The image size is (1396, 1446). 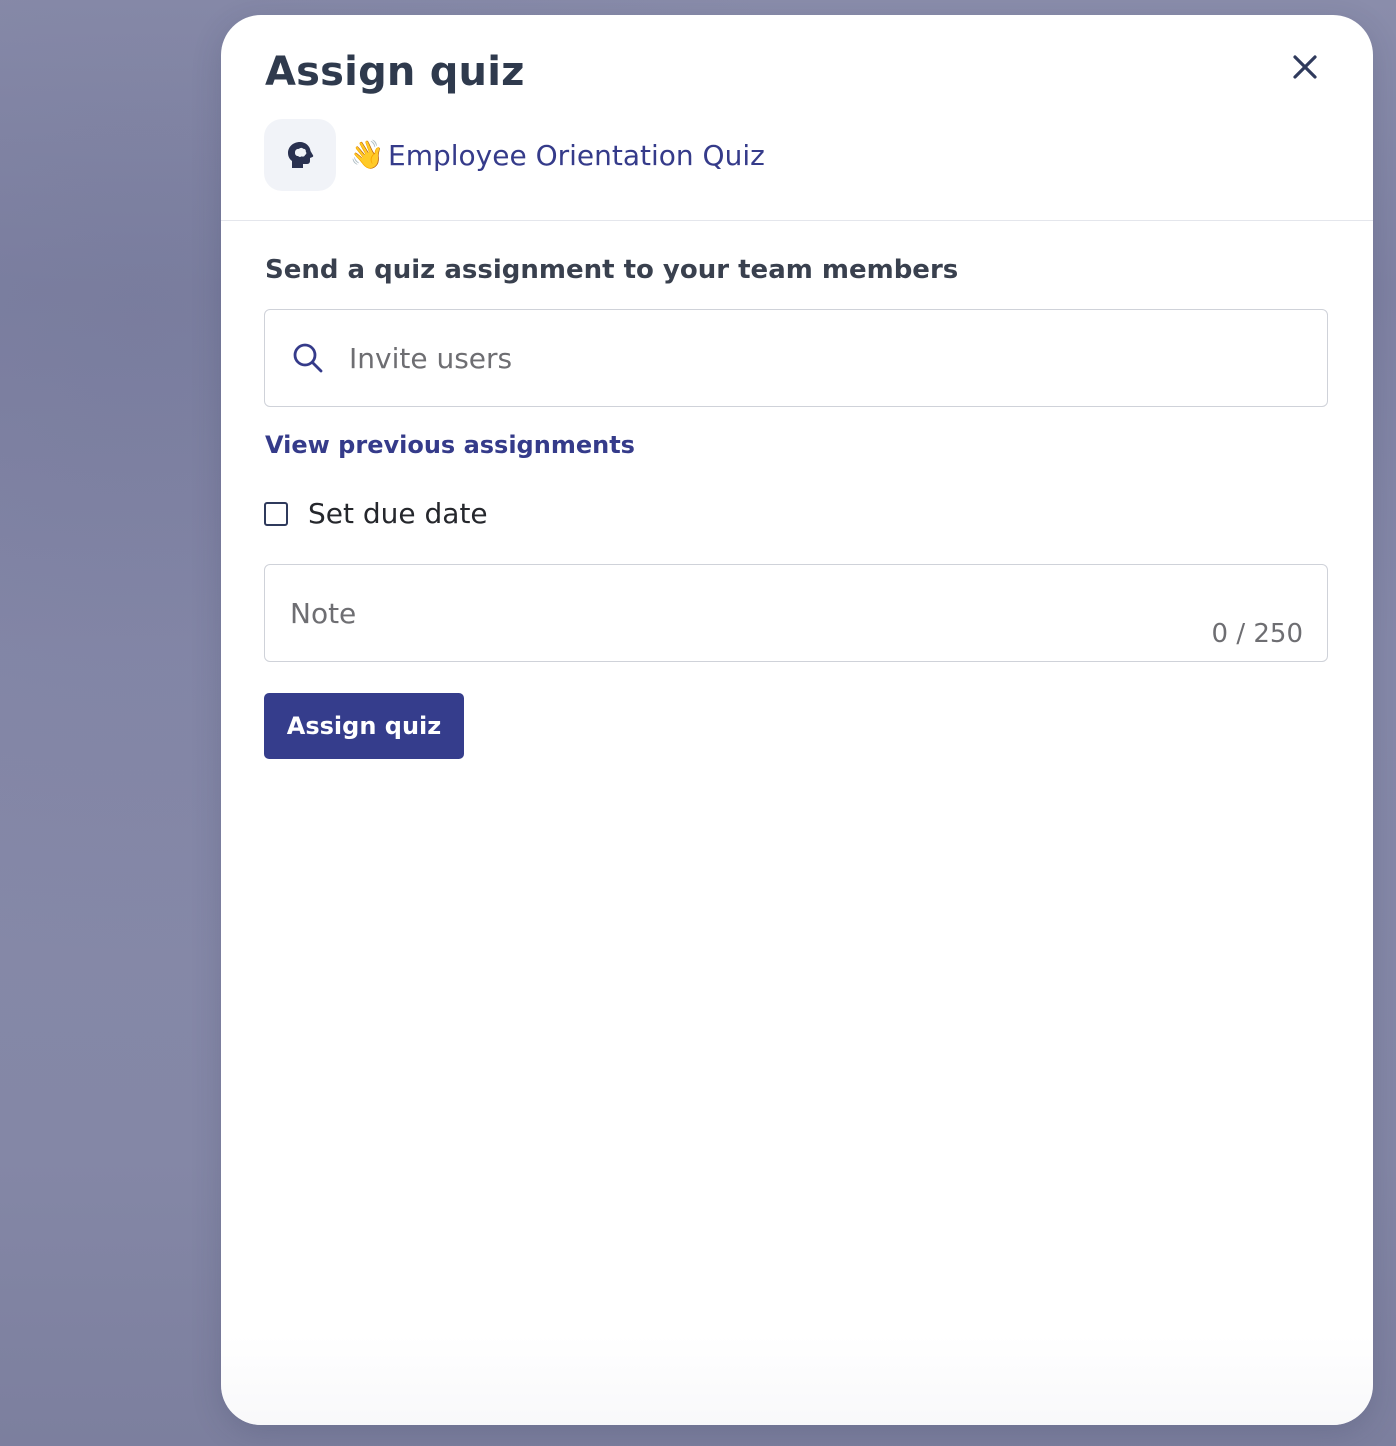 I want to click on dialog-bottom-fade, so click(x=797, y=1380).